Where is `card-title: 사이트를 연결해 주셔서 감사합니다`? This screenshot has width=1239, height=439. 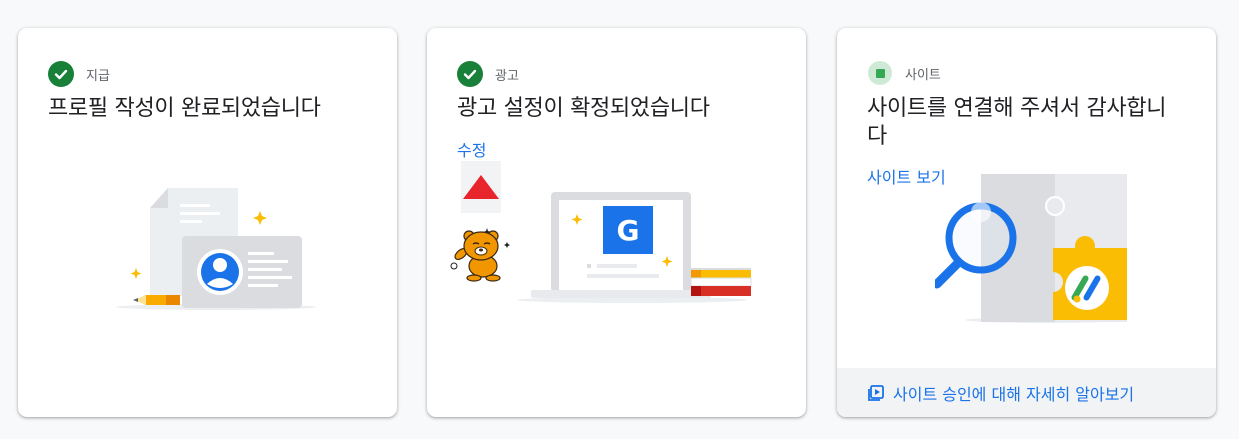
card-title: 사이트를 연결해 주셔서 감사합니다 is located at coordinates (1017, 122).